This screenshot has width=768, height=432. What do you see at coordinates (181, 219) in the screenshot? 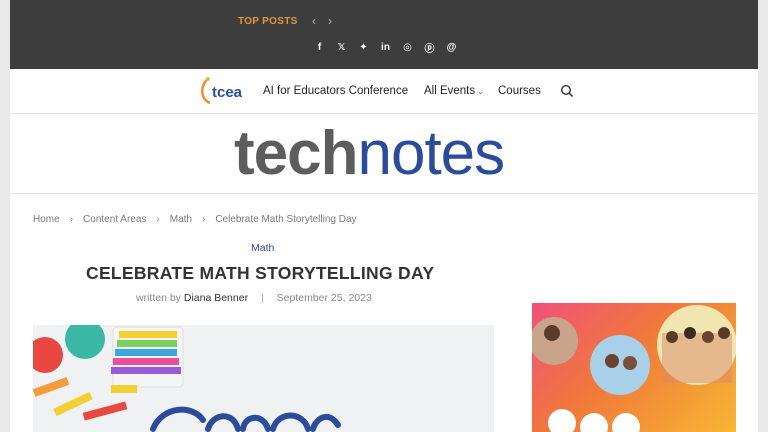
I see `breadcrumb-math: Math` at bounding box center [181, 219].